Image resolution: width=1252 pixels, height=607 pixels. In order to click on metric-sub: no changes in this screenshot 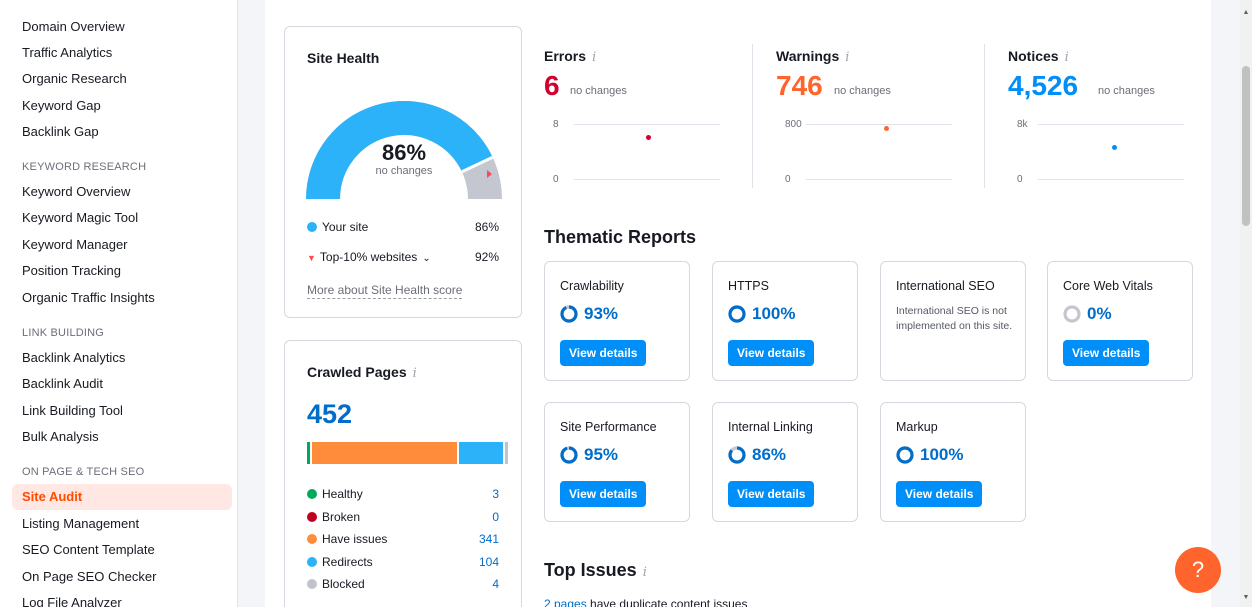, I will do `click(862, 91)`.